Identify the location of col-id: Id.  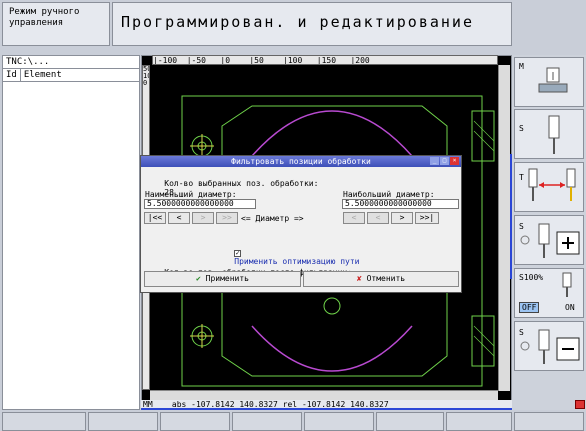
(12, 75).